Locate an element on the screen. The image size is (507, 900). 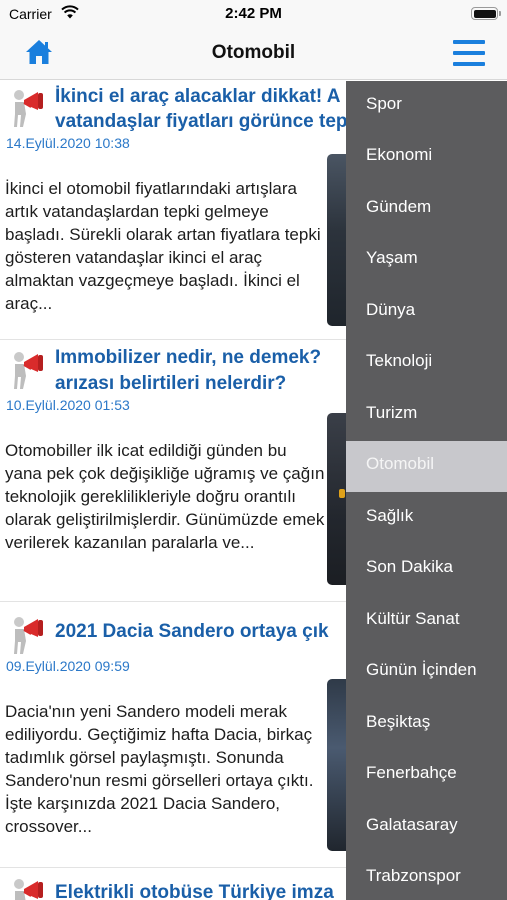
status-time: 2:42 PM is located at coordinates (253, 13).